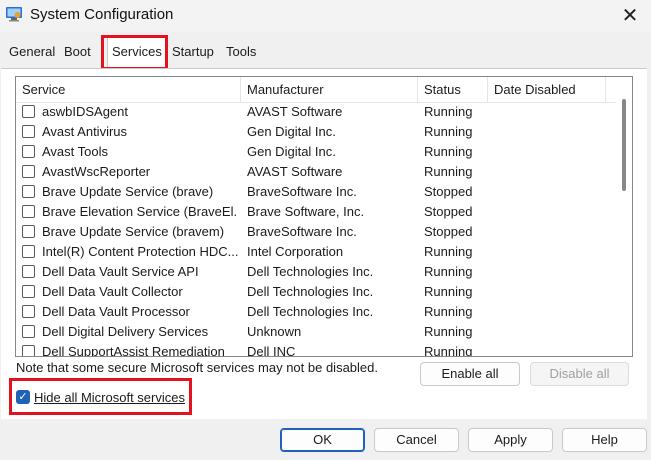  I want to click on tab-strip: General Boot Services Startup Tools, so click(325, 53).